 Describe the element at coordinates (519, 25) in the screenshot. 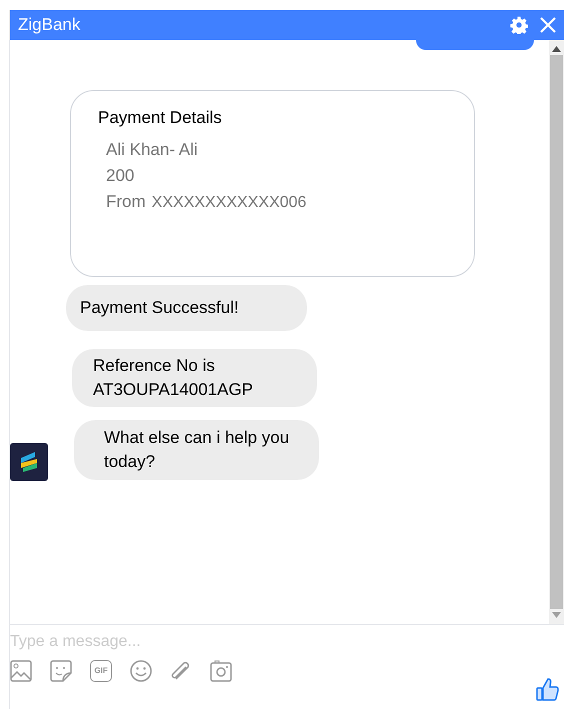

I see `settings-icon` at that location.